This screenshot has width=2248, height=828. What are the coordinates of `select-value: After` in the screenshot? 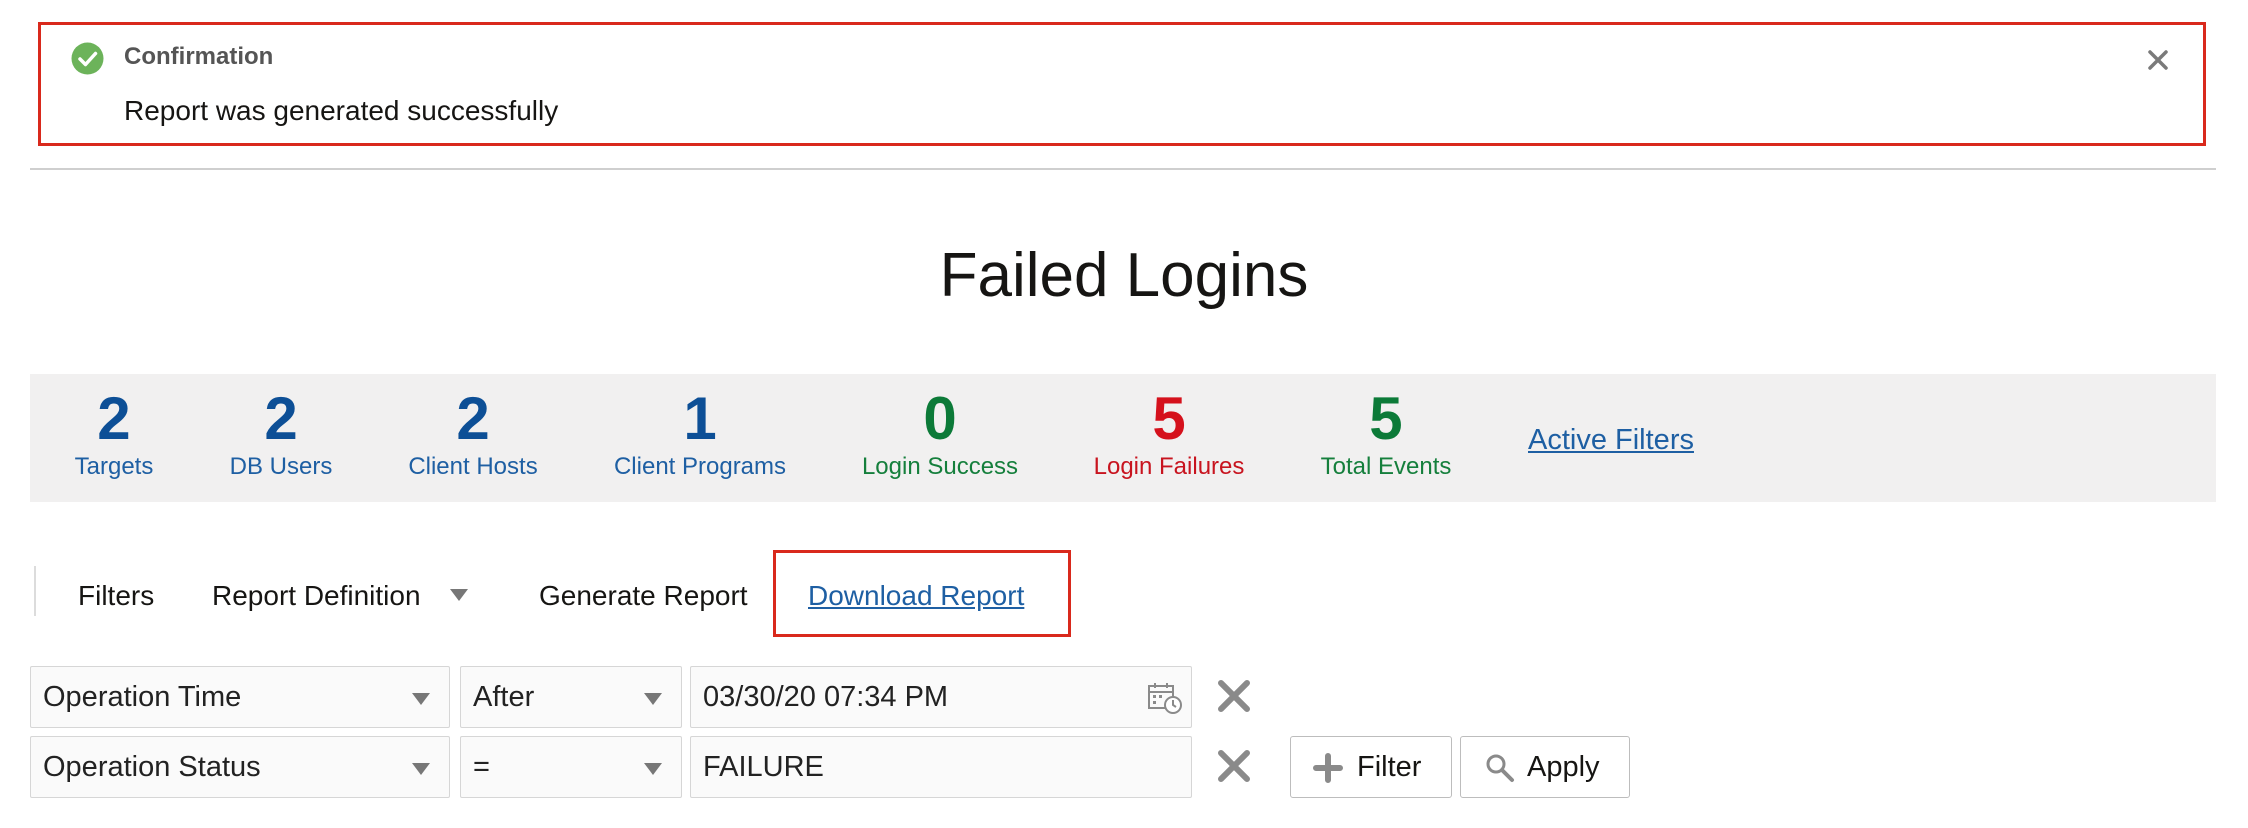 It's located at (504, 697).